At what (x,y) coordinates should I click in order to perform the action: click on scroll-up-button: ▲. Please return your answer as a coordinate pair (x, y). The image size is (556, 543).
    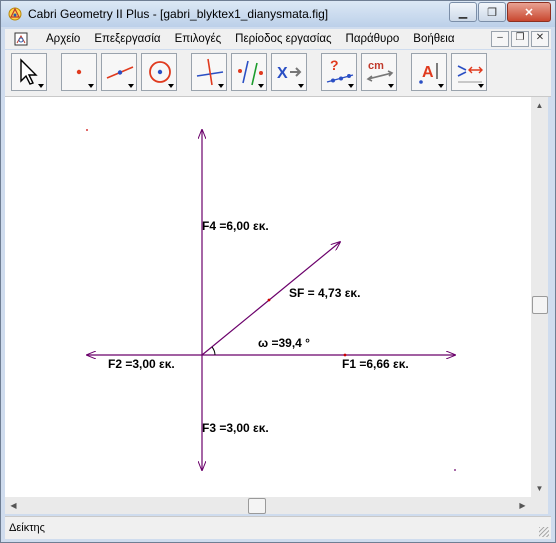
    Looking at the image, I should click on (539, 105).